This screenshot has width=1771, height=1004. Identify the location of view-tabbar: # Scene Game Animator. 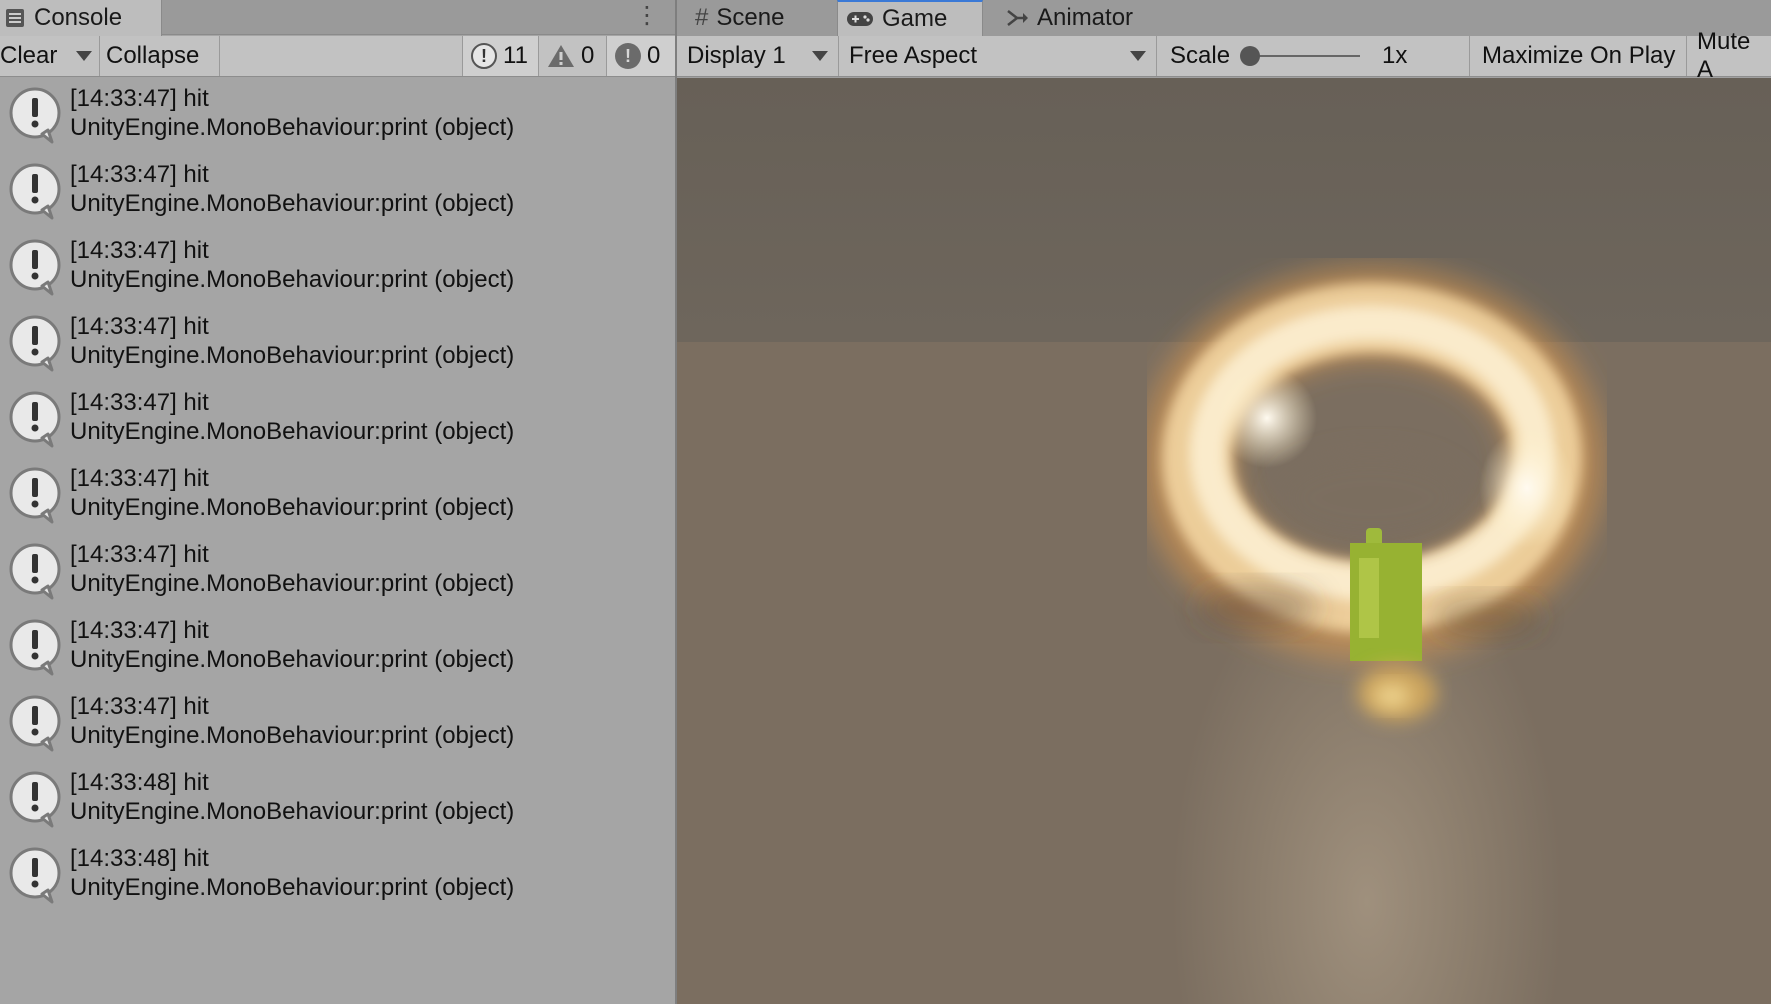
(1224, 18).